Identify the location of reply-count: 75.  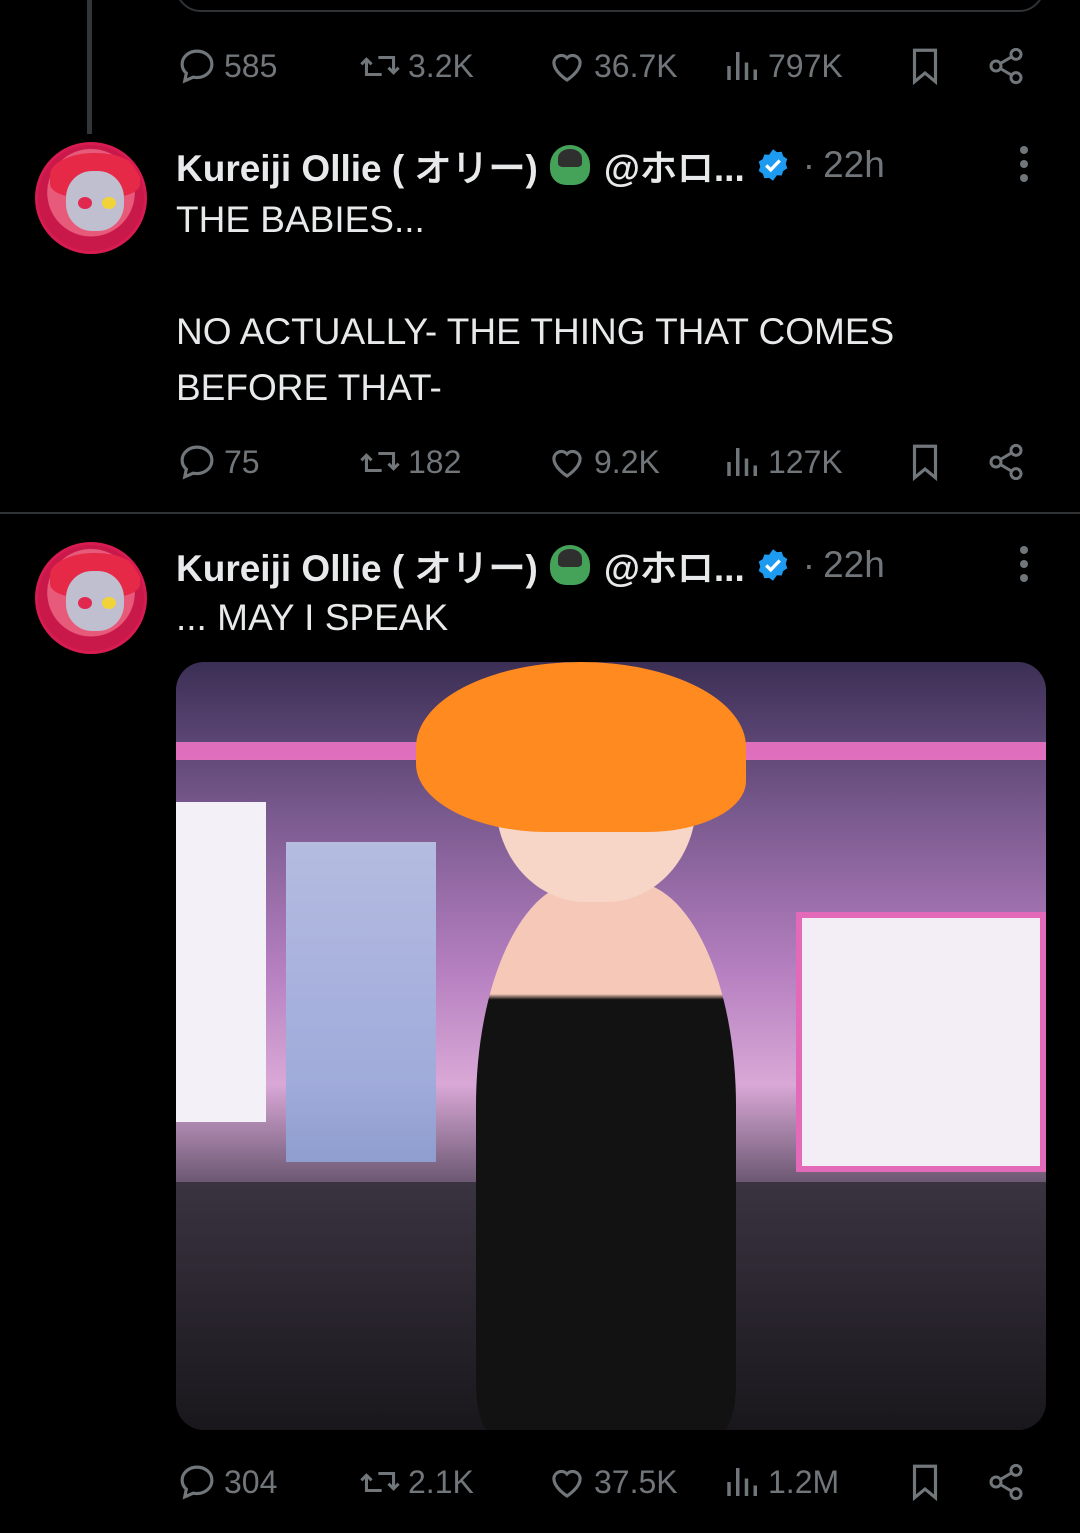
(242, 462).